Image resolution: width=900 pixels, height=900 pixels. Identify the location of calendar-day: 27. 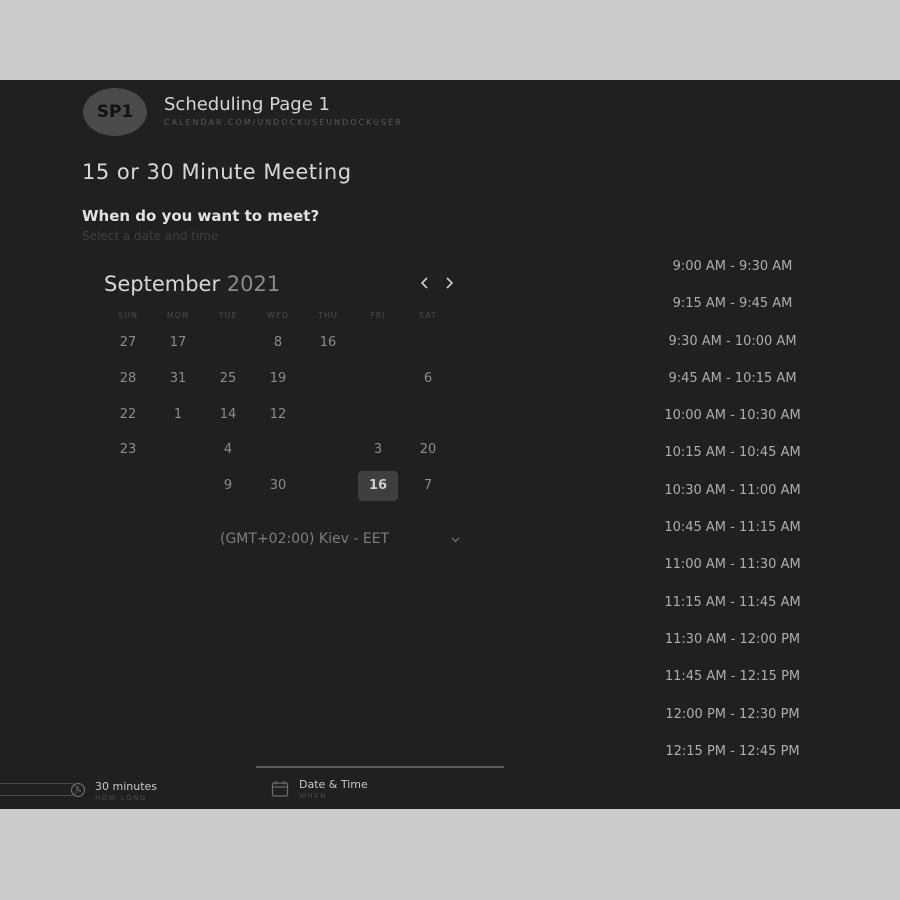
(128, 343).